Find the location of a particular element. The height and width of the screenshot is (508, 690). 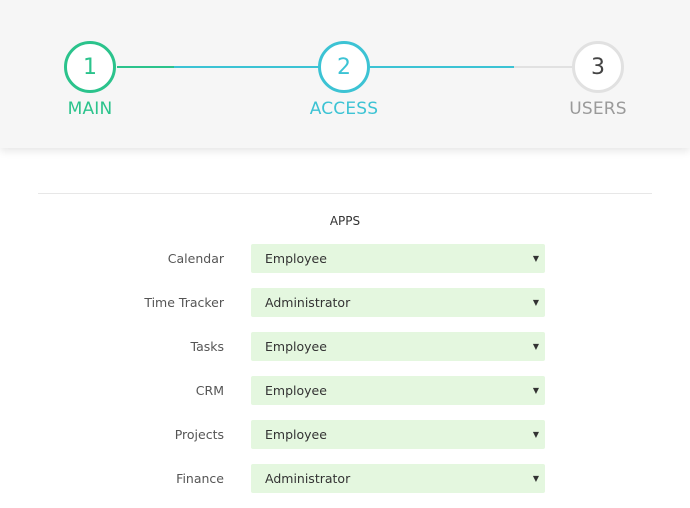

progress-line-active-left is located at coordinates (247, 67).